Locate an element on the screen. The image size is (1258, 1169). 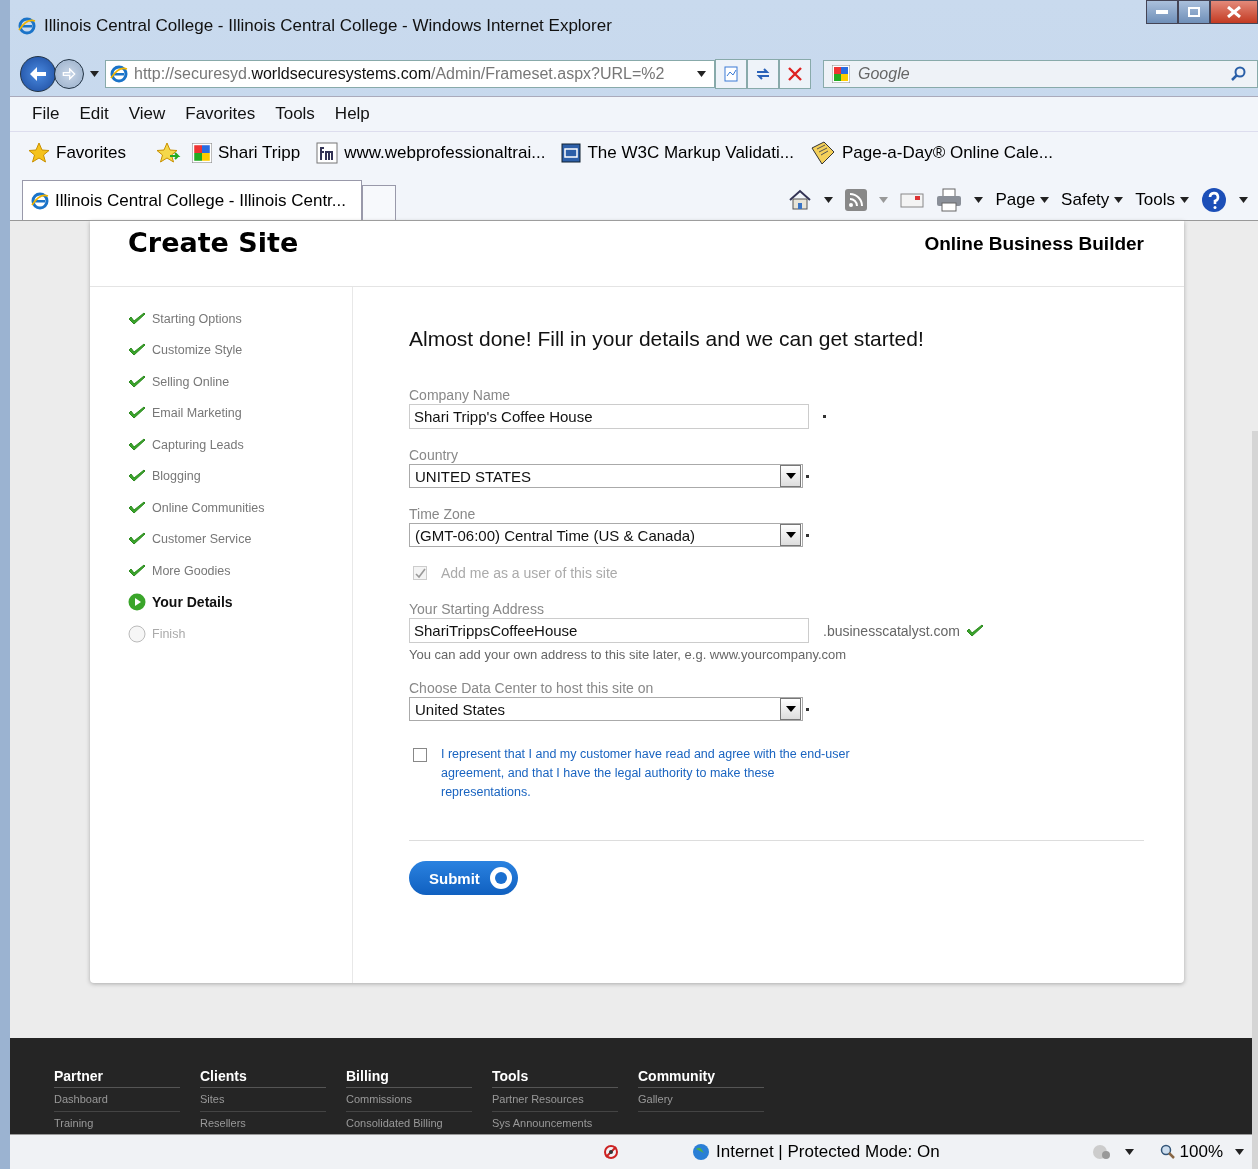
footer-link: Dashboard is located at coordinates (117, 1100).